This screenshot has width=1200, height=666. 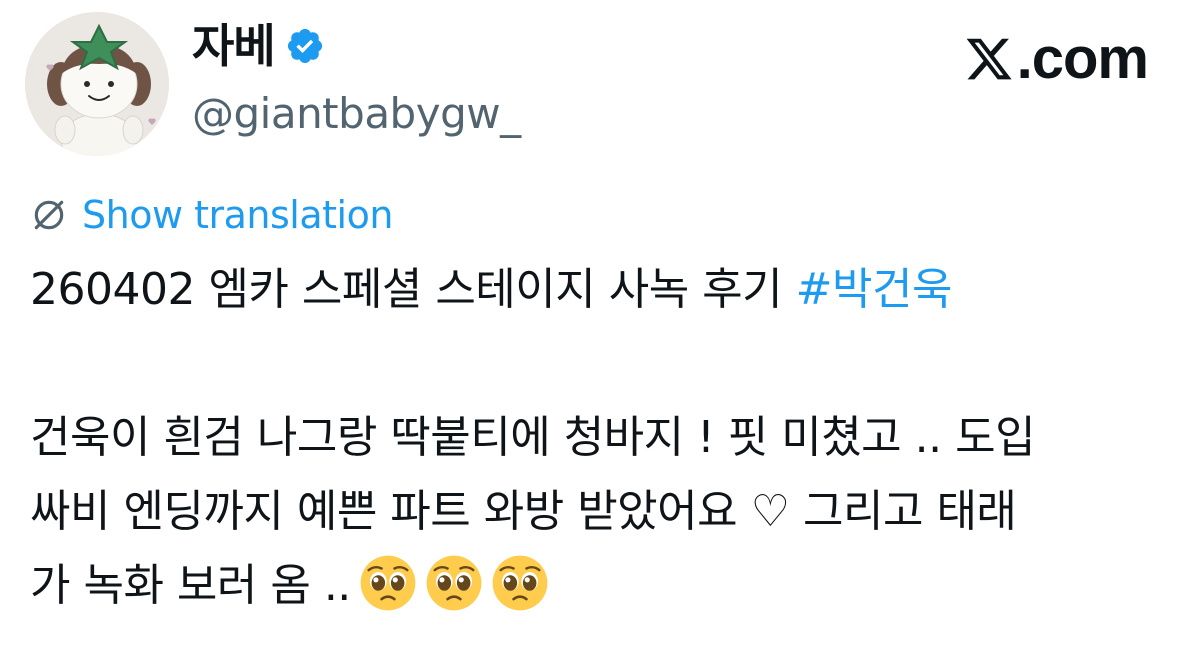 I want to click on tweet-line-1: 260402 엠카 스페셜 스테이지 사녹 후기 #박건욱, so click(x=491, y=290).